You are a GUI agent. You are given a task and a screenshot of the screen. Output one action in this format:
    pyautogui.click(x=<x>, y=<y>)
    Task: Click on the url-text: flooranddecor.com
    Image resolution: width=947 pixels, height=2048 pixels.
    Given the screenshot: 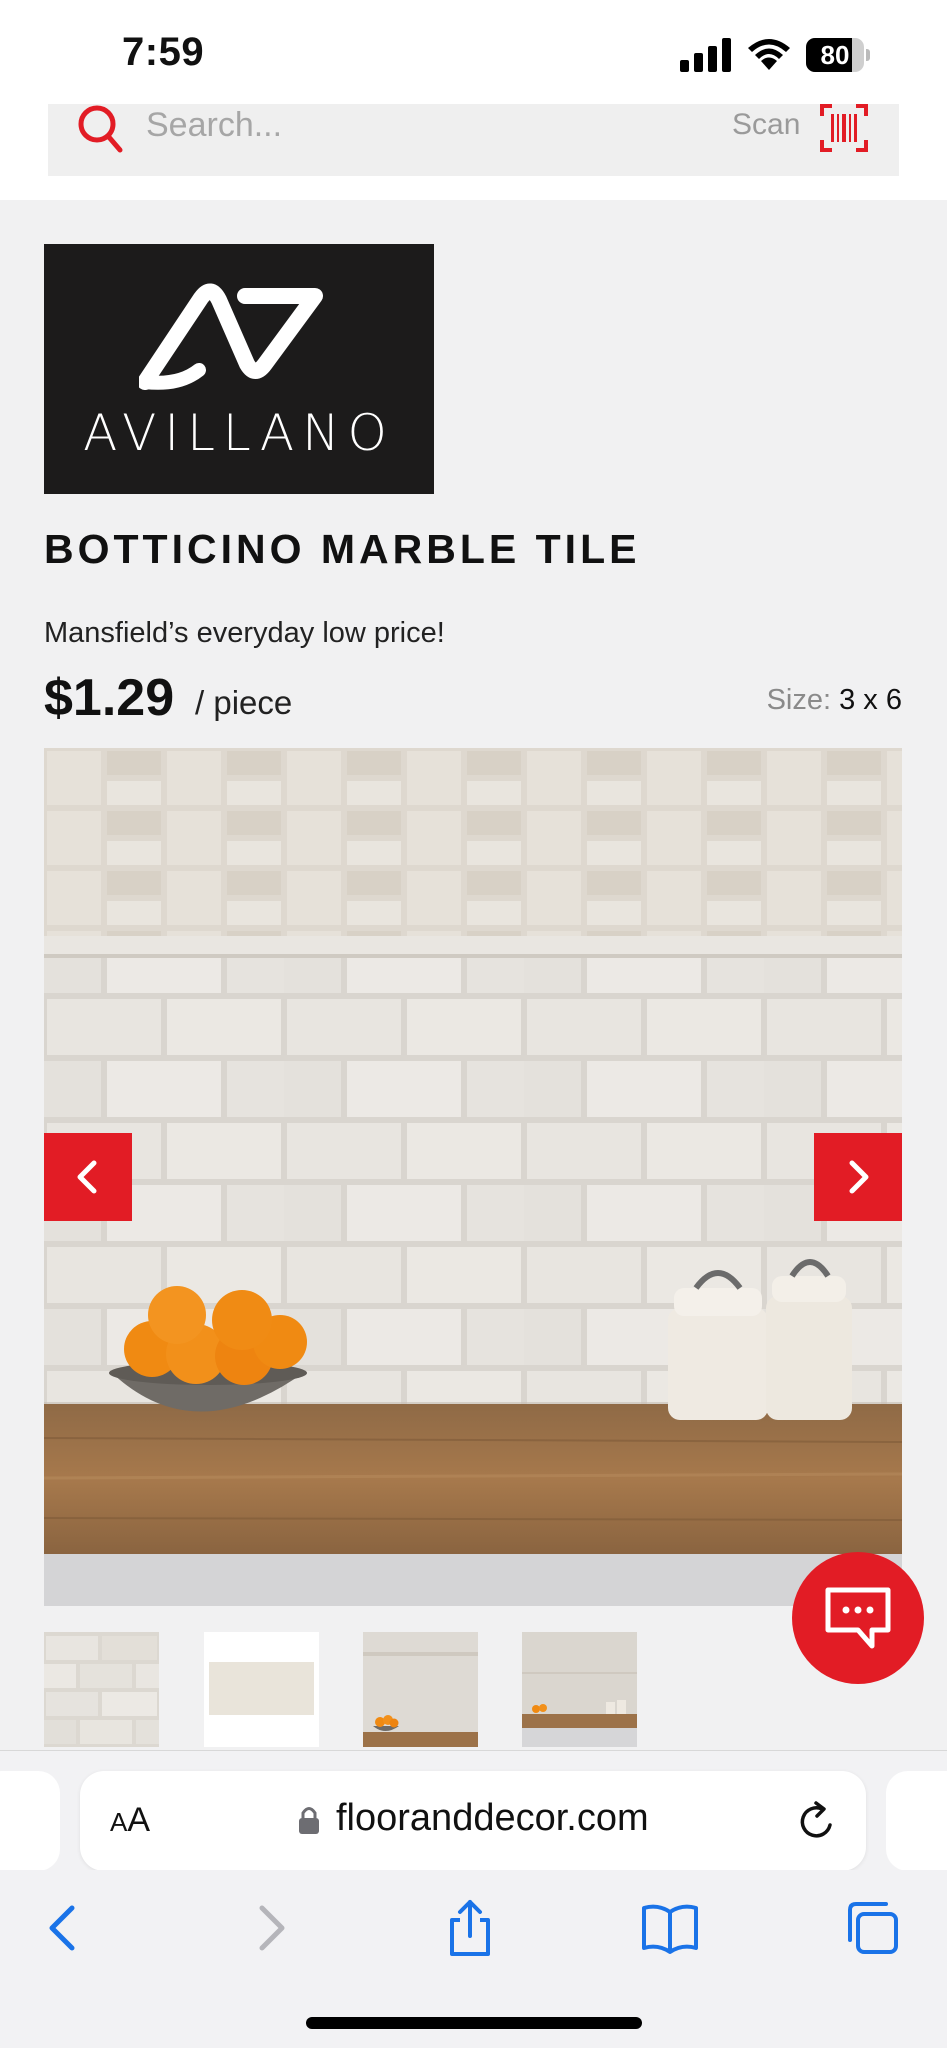 What is the action you would take?
    pyautogui.click(x=492, y=1818)
    